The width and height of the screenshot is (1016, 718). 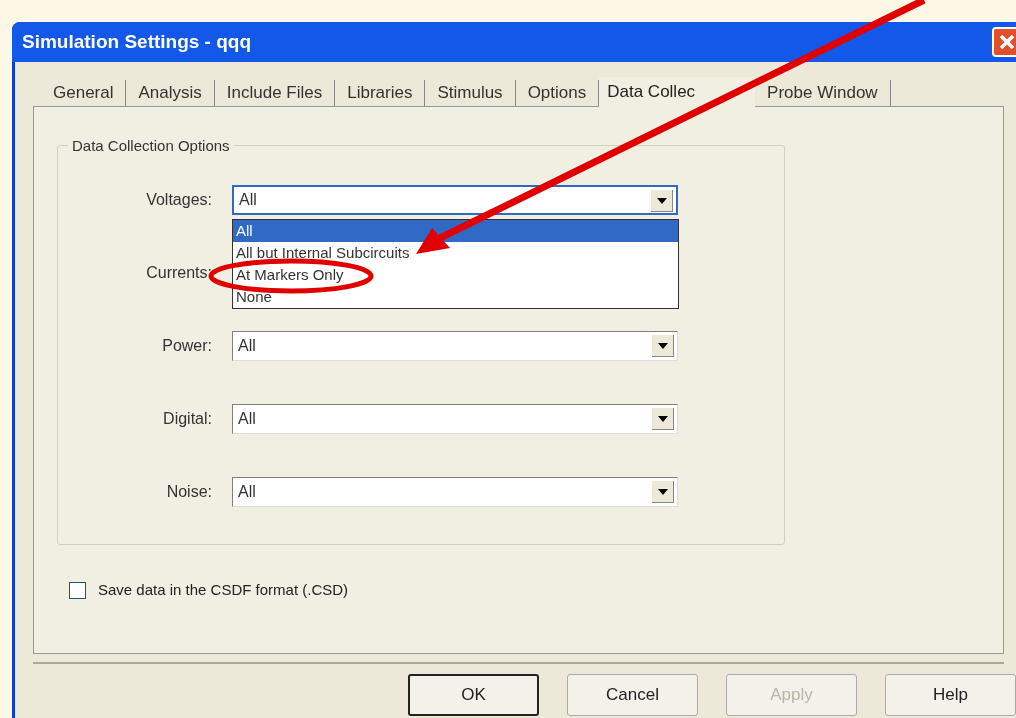 I want to click on dropdown-option: All, so click(x=455, y=231).